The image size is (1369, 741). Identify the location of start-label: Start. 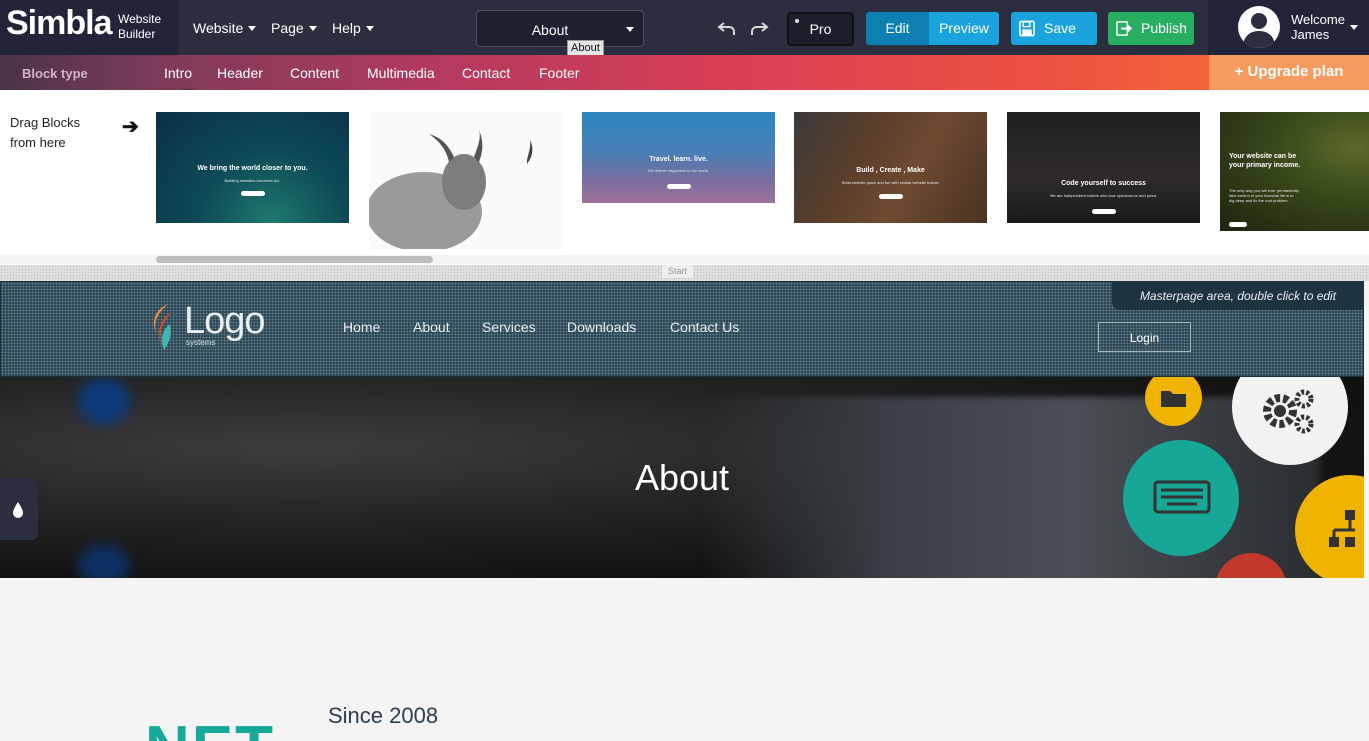
(678, 271).